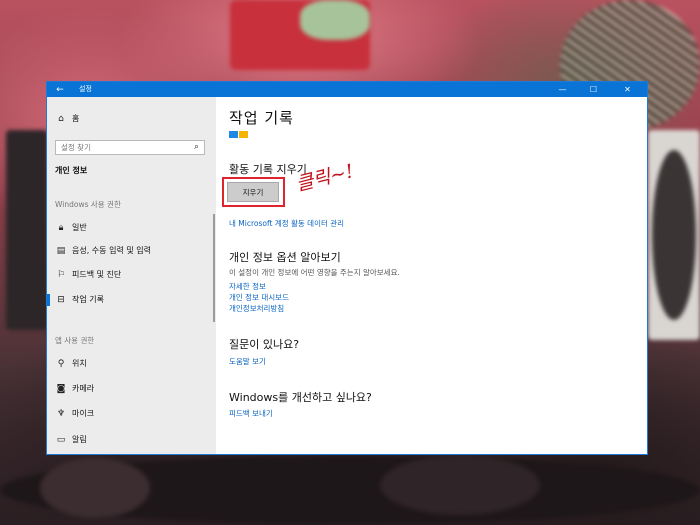 Image resolution: width=700 pixels, height=525 pixels. What do you see at coordinates (79, 363) in the screenshot?
I see `sidebar-item-label: 위치` at bounding box center [79, 363].